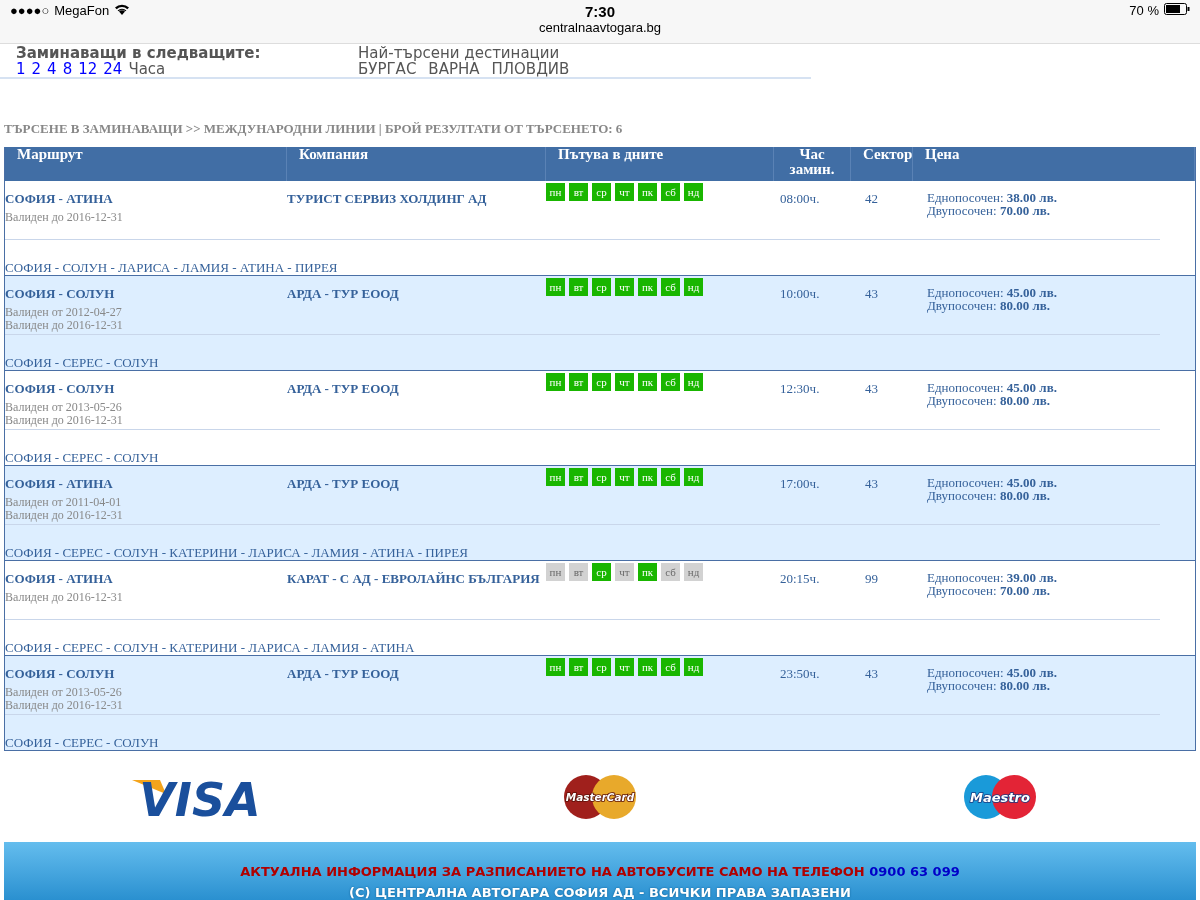 The image size is (1200, 900). I want to click on validity-date: Валиден от 2011-04-01, so click(64, 503).